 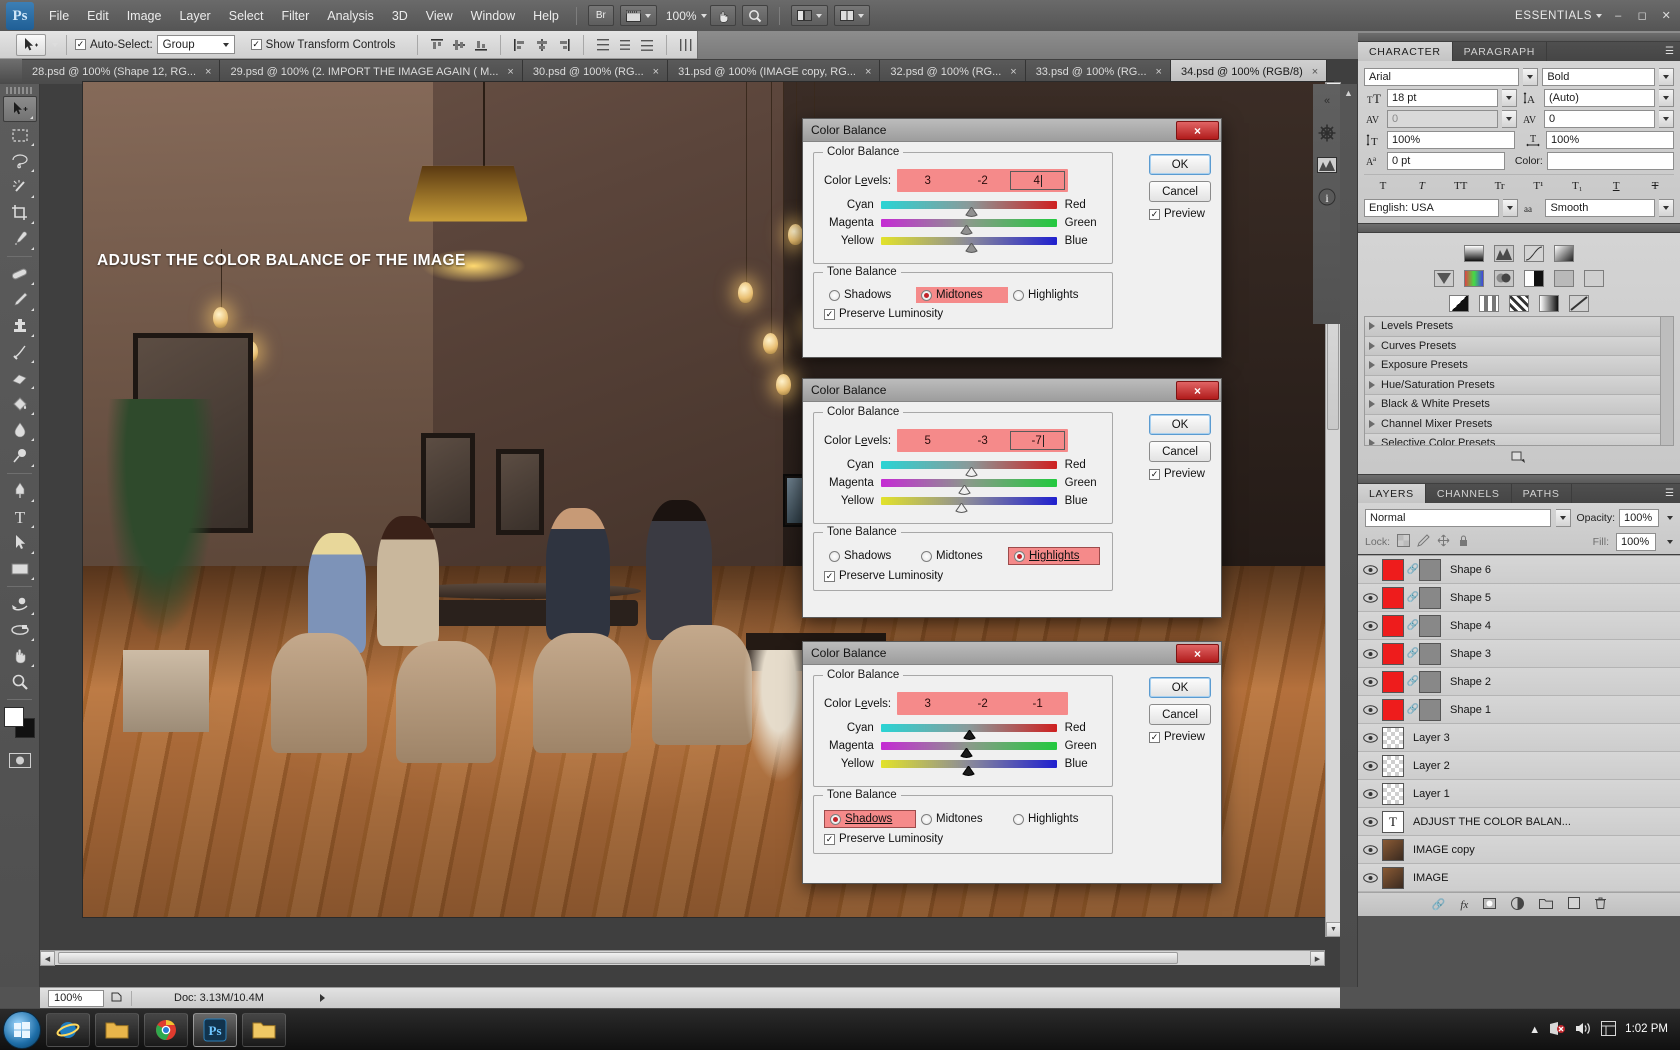 I want to click on horizontal-scroll-thumb, so click(x=618, y=958).